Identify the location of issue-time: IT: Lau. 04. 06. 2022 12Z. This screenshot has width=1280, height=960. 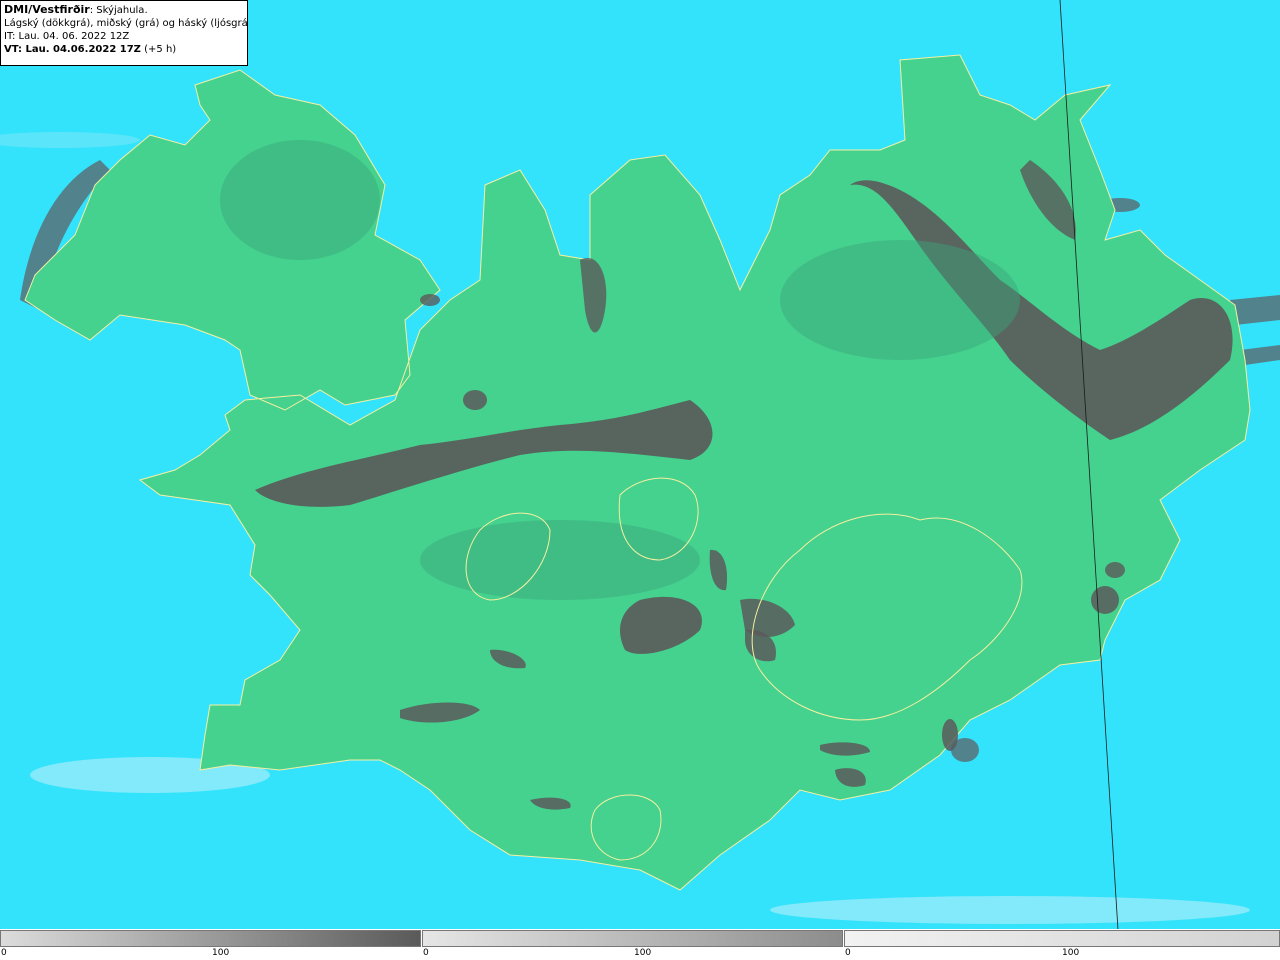
(67, 36).